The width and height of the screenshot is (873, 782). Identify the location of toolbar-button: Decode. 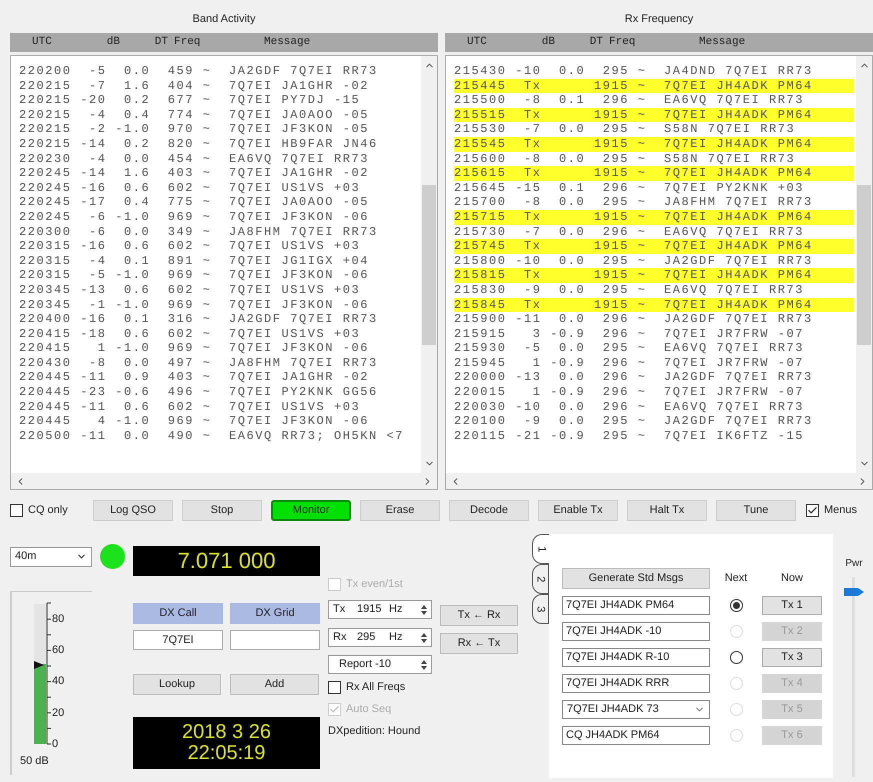
(489, 510).